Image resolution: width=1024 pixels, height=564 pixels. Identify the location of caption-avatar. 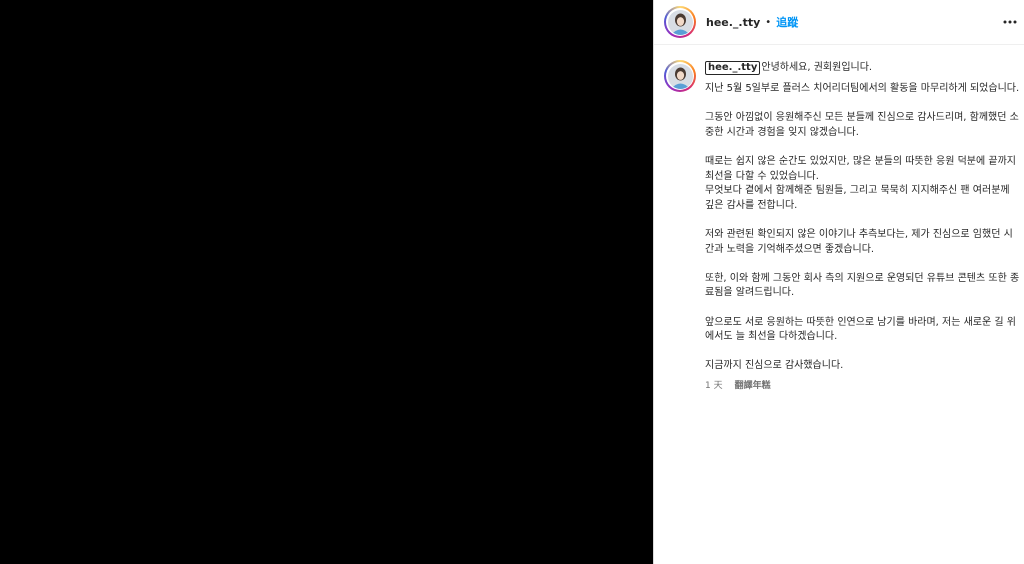
(680, 76).